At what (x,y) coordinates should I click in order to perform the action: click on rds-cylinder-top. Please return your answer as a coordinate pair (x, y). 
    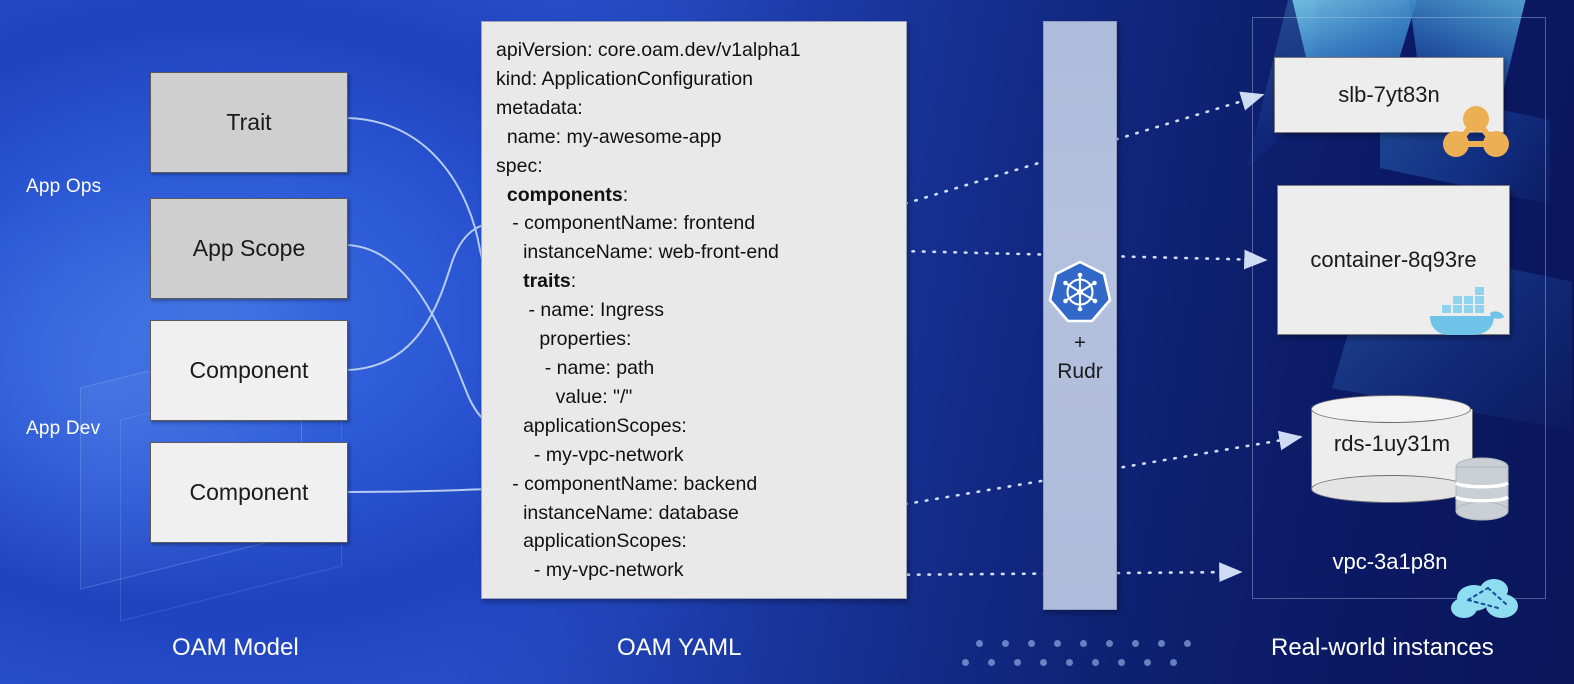
    Looking at the image, I should click on (1391, 409).